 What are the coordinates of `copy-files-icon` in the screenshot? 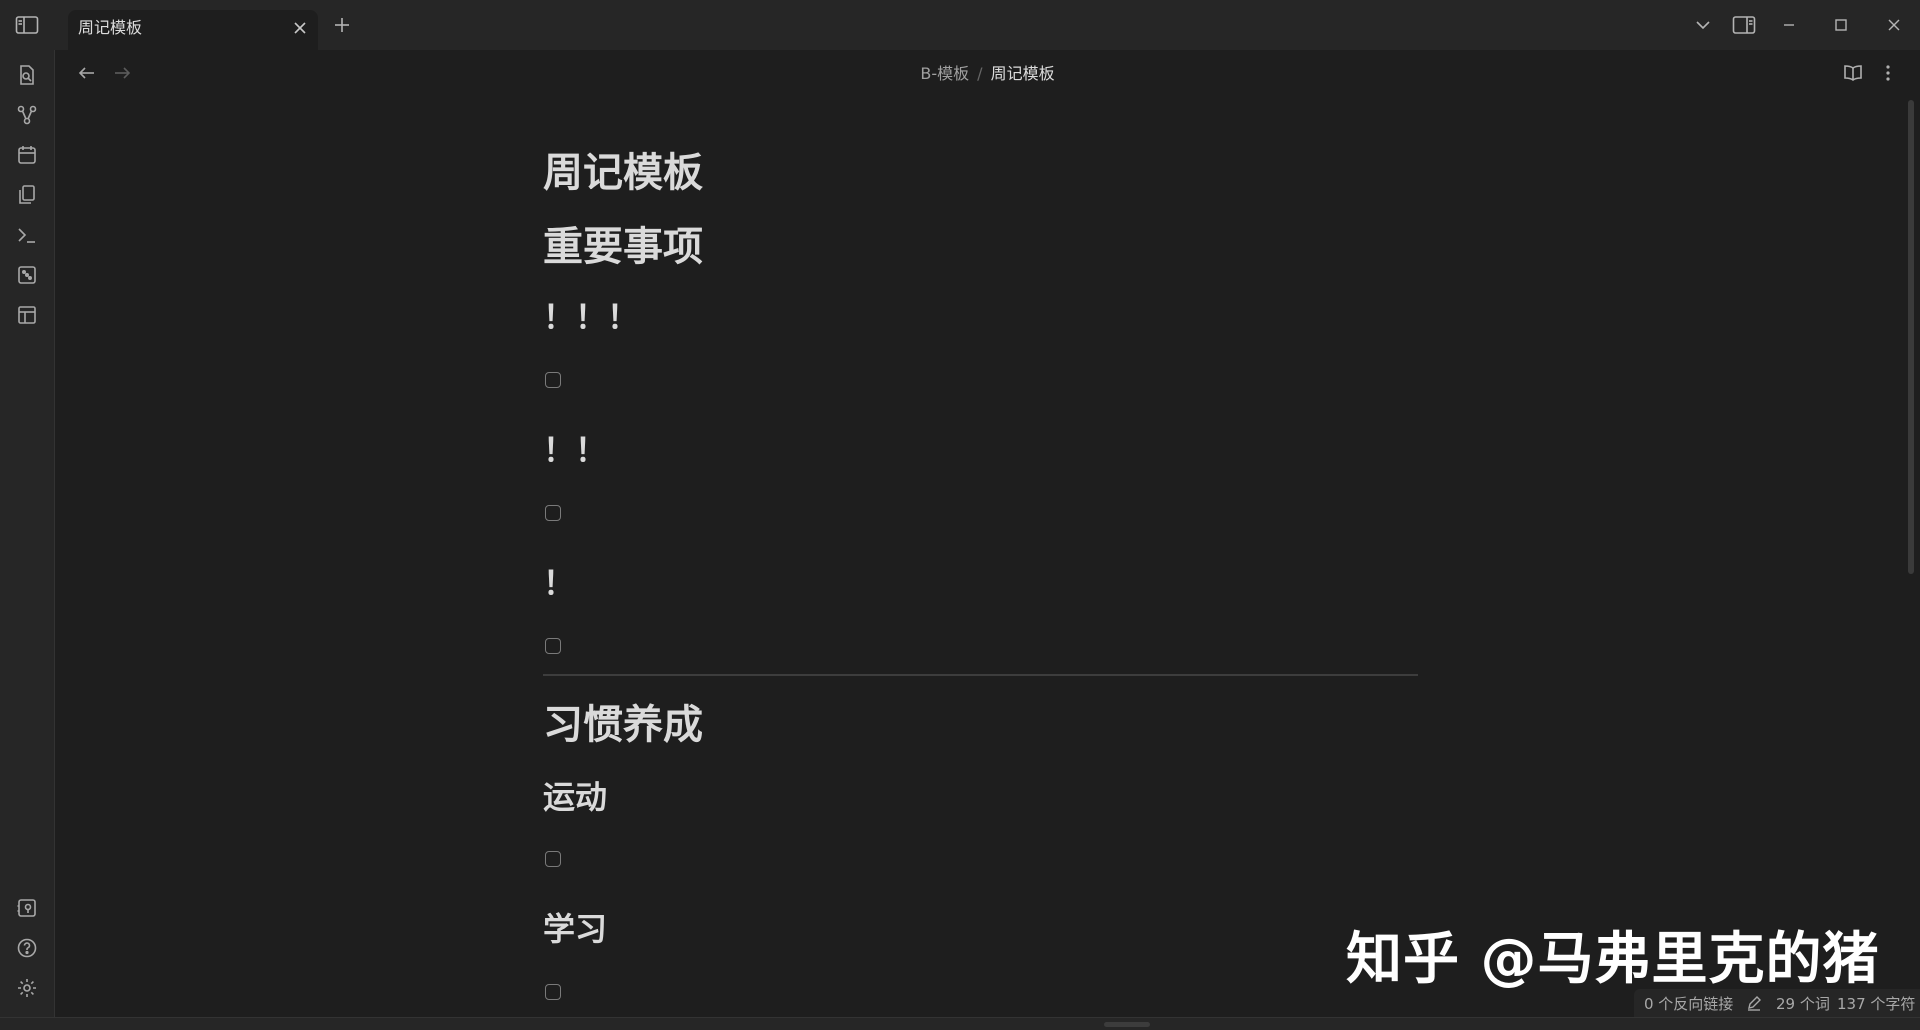 It's located at (27, 195).